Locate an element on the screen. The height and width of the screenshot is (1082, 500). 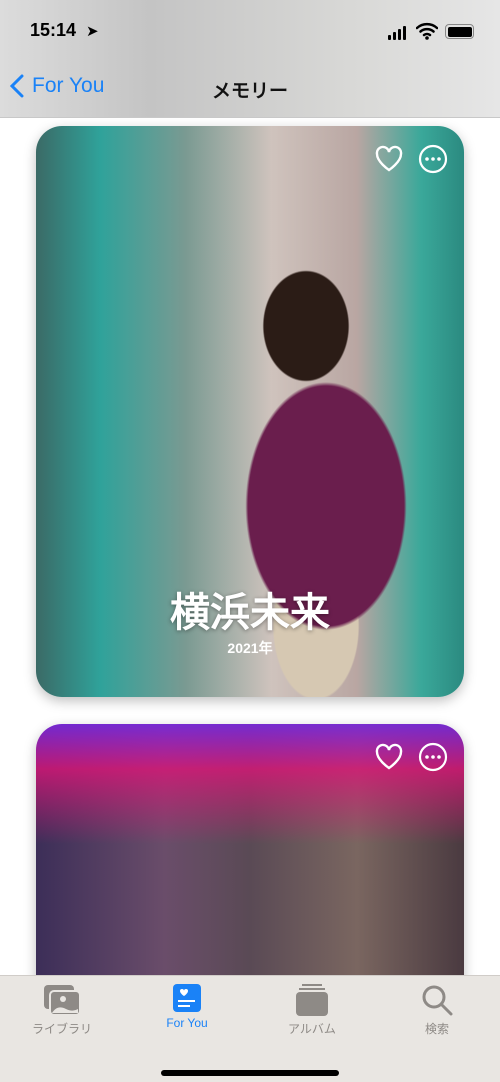
memory-year: 2021年 is located at coordinates (250, 648).